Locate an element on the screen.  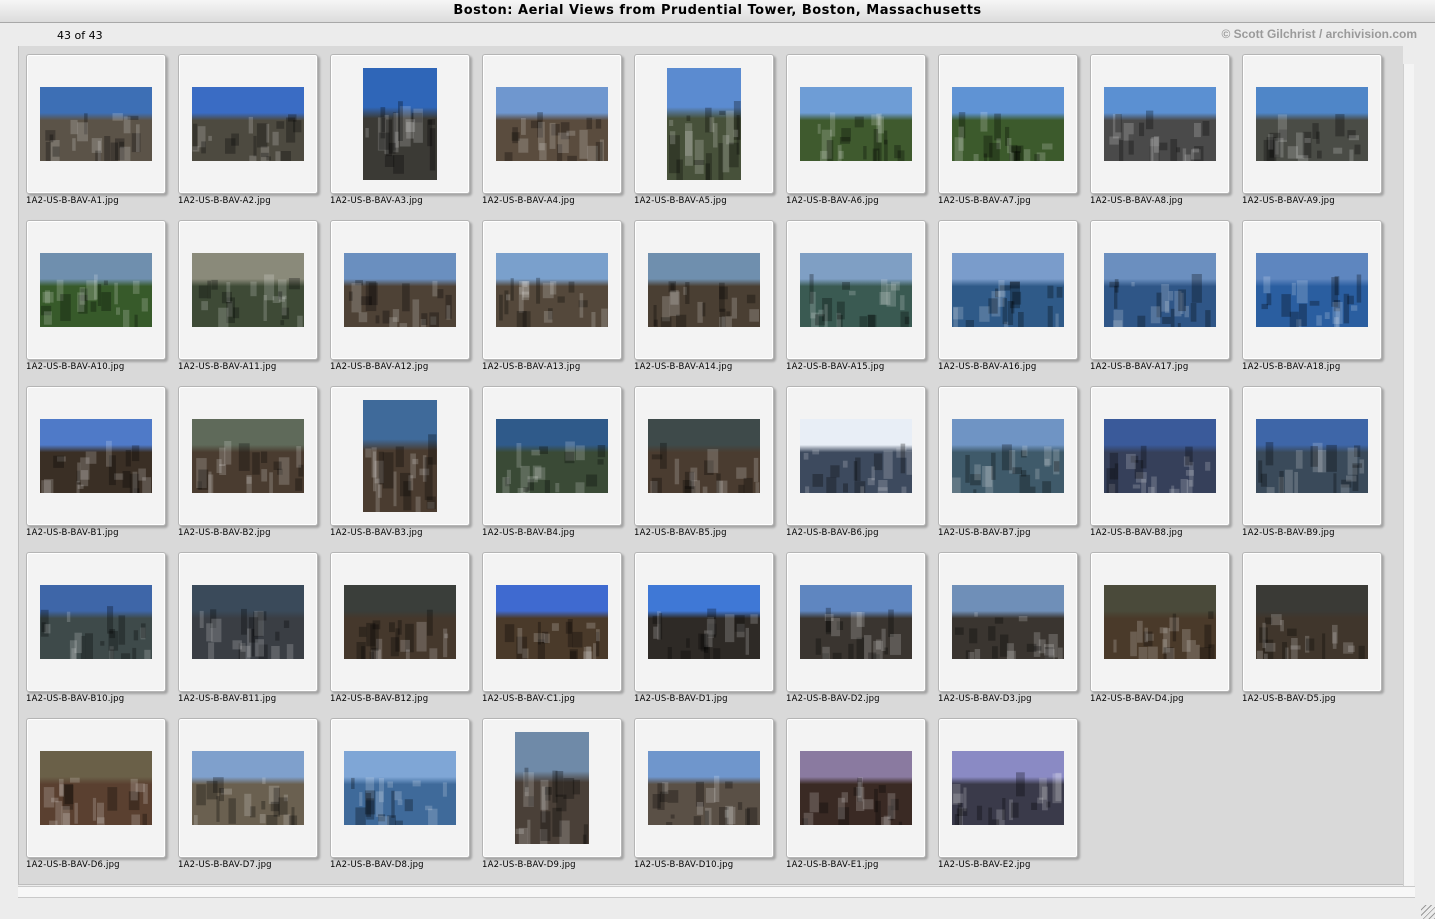
thumbnail-item: 1A2-US-B-BAV-A5.jpg is located at coordinates (710, 137).